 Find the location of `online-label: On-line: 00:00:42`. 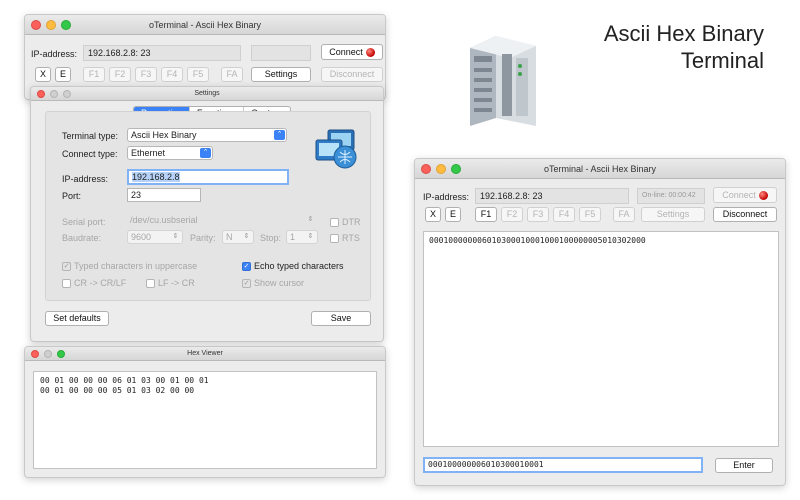

online-label: On-line: 00:00:42 is located at coordinates (669, 195).